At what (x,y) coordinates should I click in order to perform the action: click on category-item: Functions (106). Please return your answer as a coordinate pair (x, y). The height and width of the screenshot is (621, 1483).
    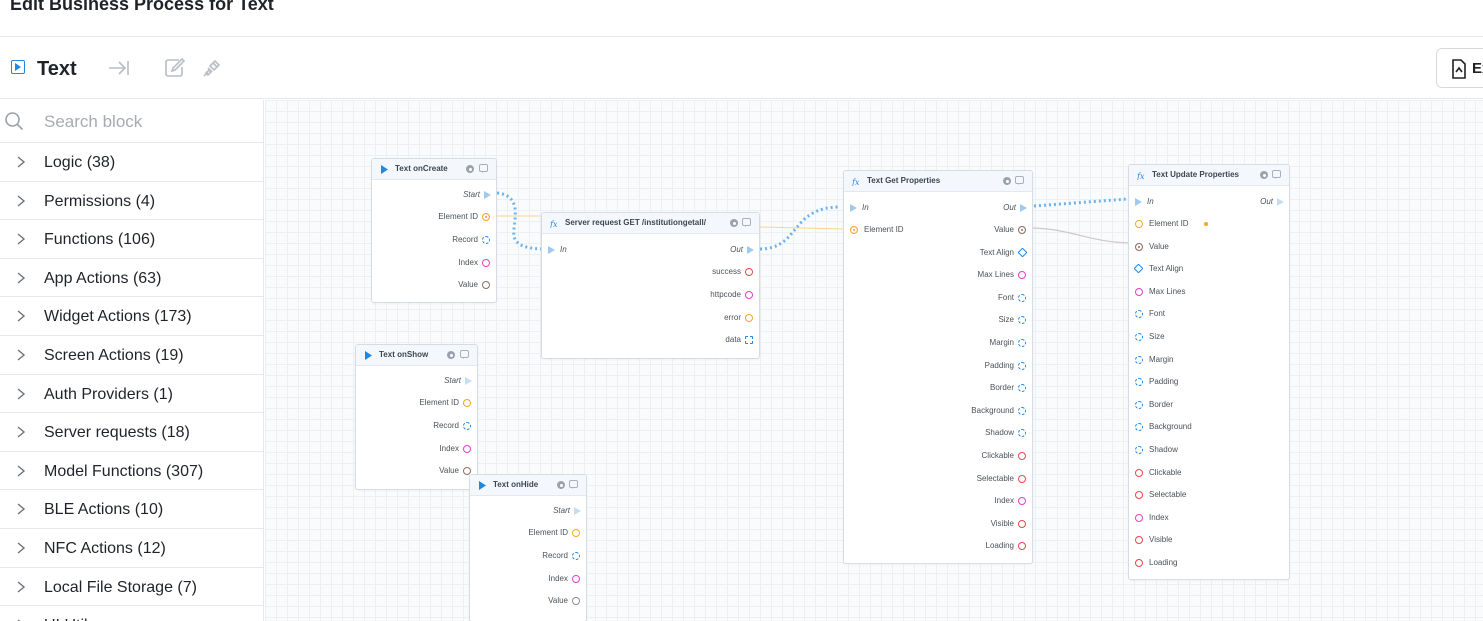
    Looking at the image, I should click on (131, 239).